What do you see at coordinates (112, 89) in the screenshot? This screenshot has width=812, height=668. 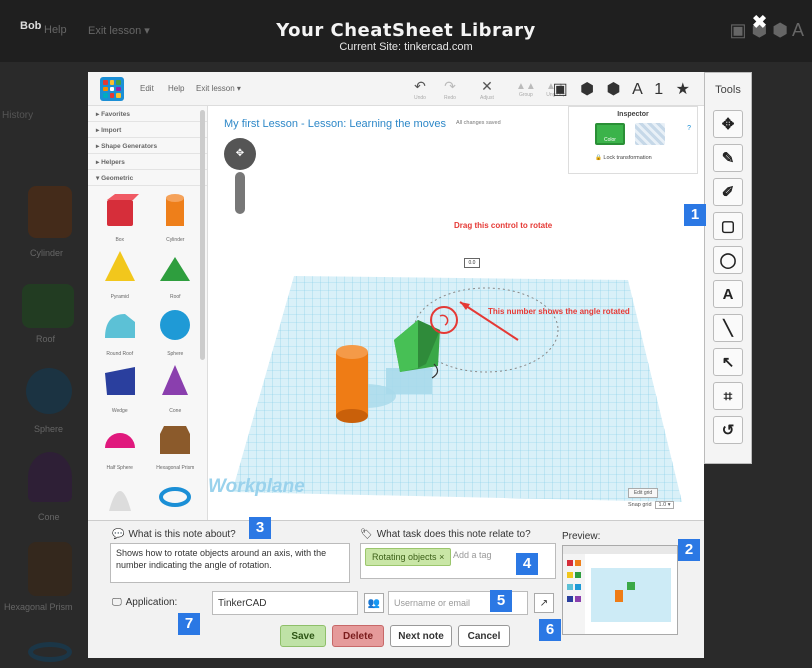 I see `tinkercad-logo` at bounding box center [112, 89].